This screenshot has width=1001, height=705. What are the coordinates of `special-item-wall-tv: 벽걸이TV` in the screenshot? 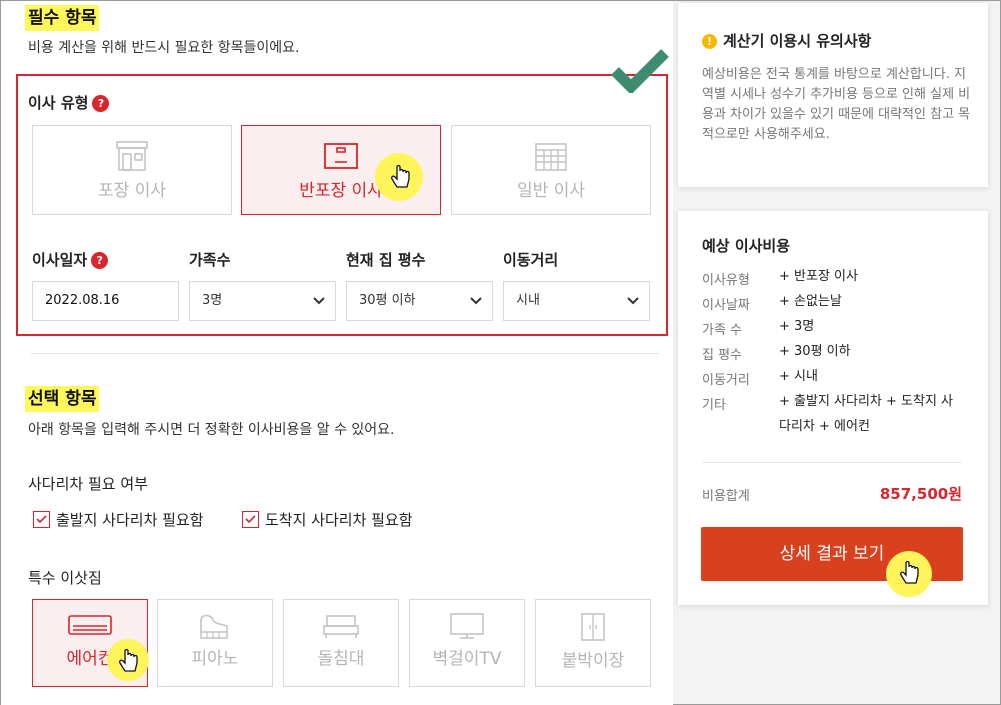 It's located at (467, 643).